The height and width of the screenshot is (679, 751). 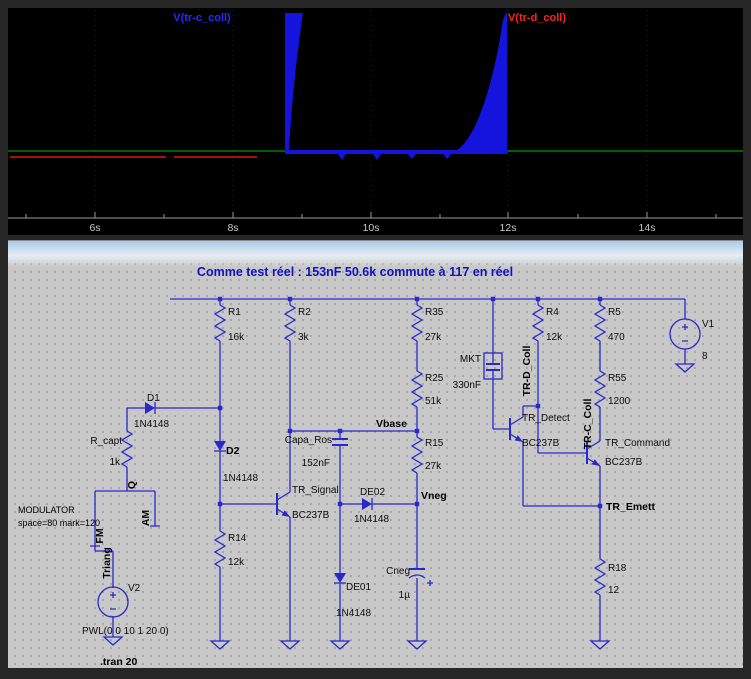 What do you see at coordinates (115, 462) in the screenshot?
I see `component-value: 1k` at bounding box center [115, 462].